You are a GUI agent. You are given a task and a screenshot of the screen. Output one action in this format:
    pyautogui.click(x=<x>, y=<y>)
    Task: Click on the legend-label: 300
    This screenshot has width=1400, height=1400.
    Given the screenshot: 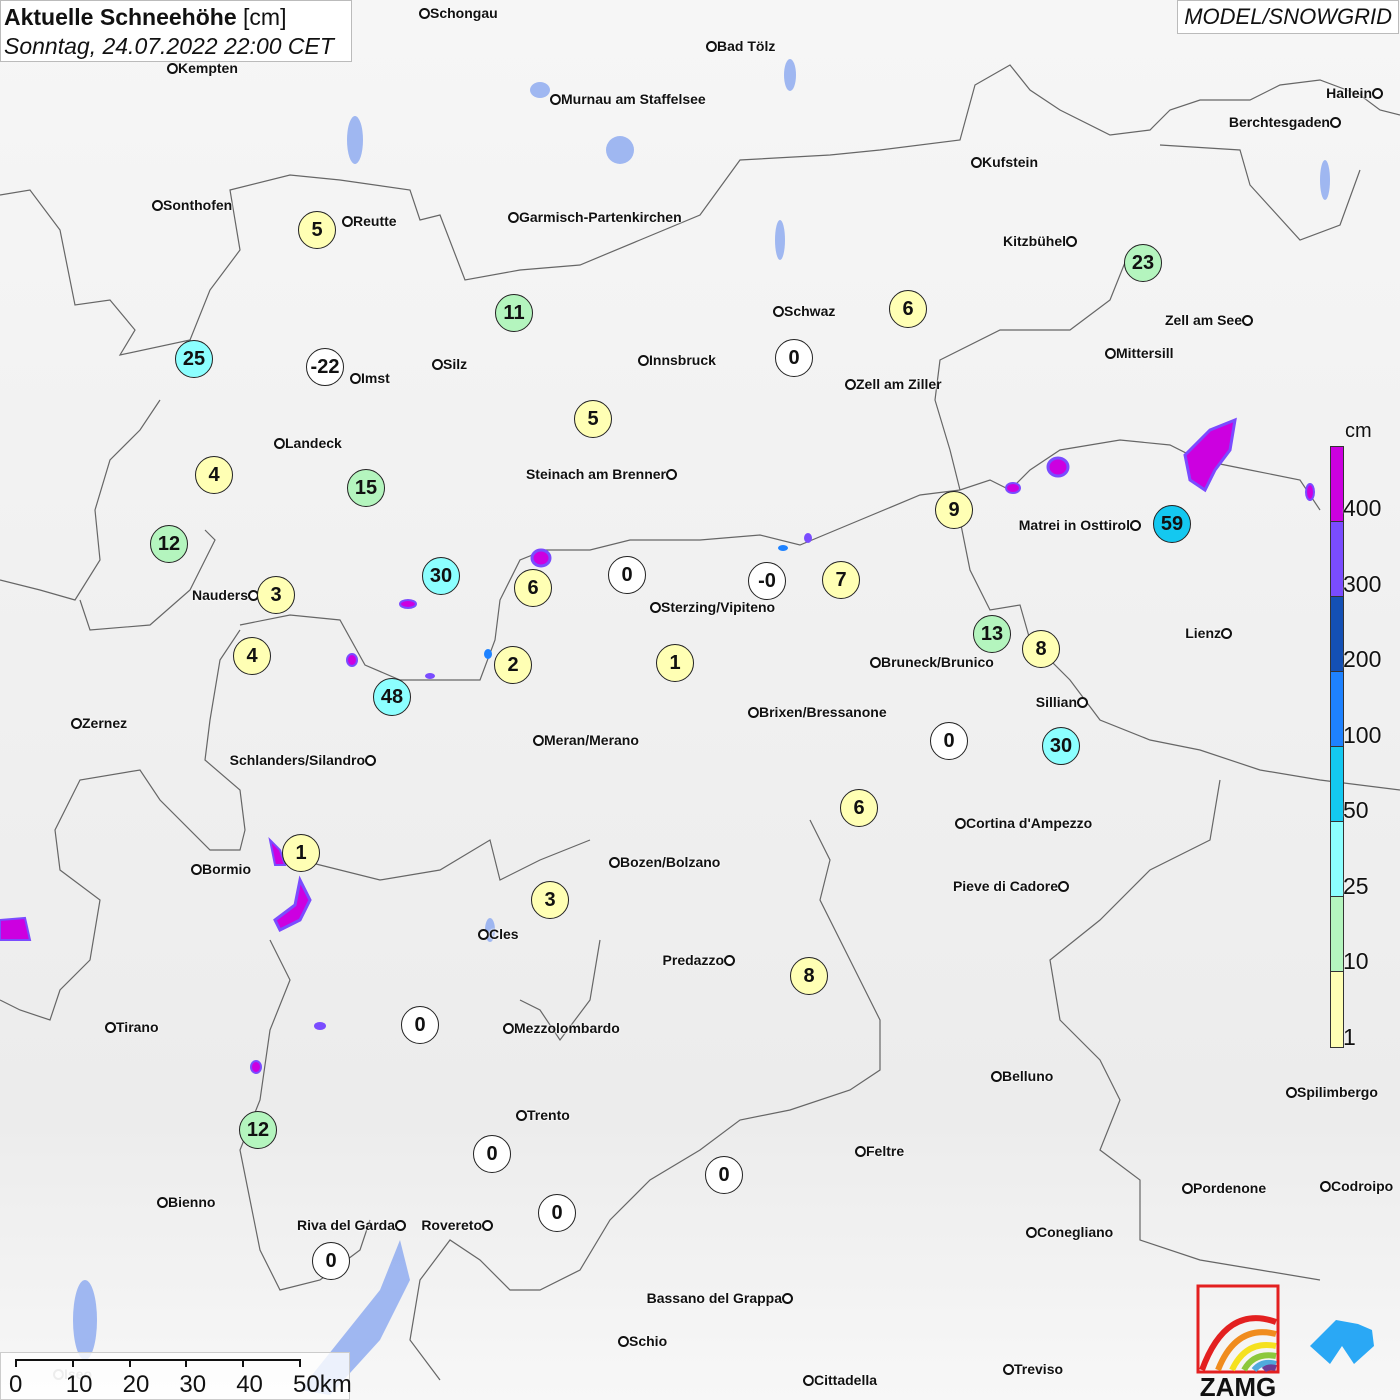 What is the action you would take?
    pyautogui.click(x=1362, y=583)
    